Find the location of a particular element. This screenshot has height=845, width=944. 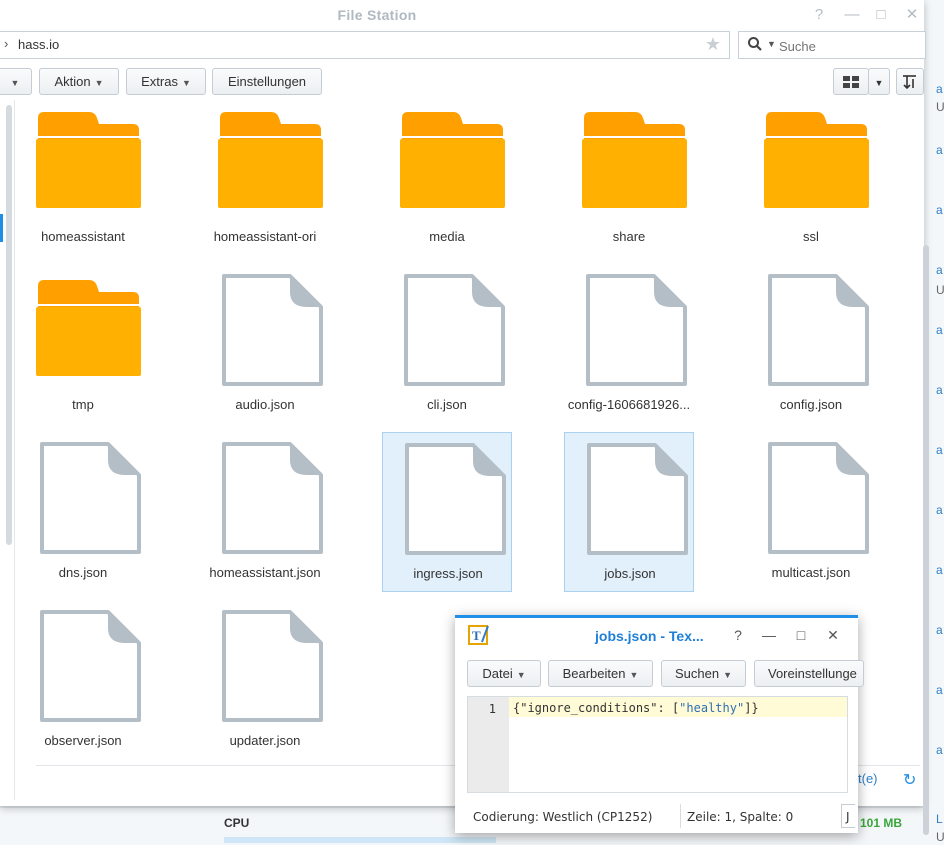

view-menu-button: ▼ is located at coordinates (879, 81).